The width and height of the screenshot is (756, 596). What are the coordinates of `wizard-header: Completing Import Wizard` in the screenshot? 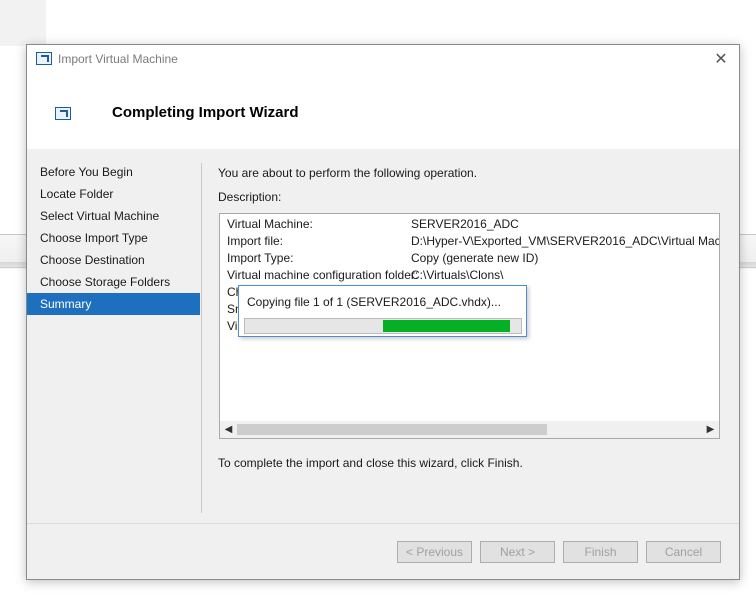 It's located at (383, 111).